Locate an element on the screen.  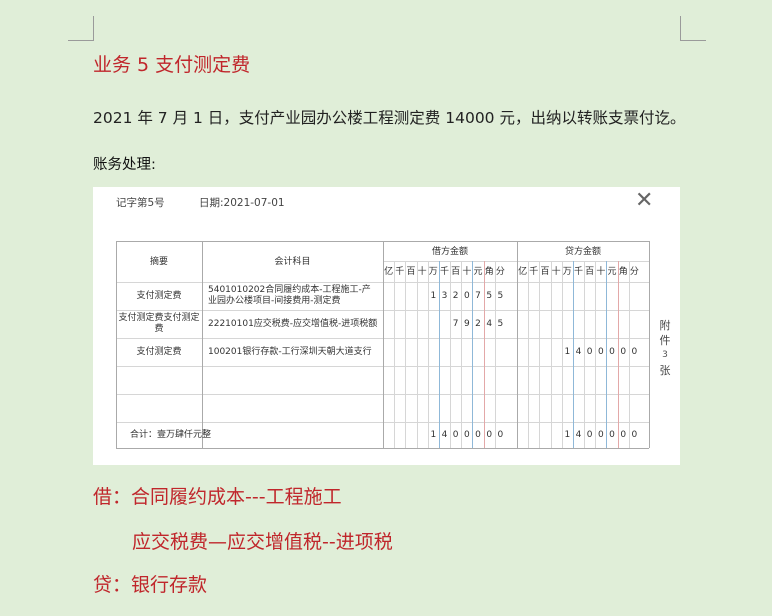
header-credit: 贷方金额 is located at coordinates (582, 252).